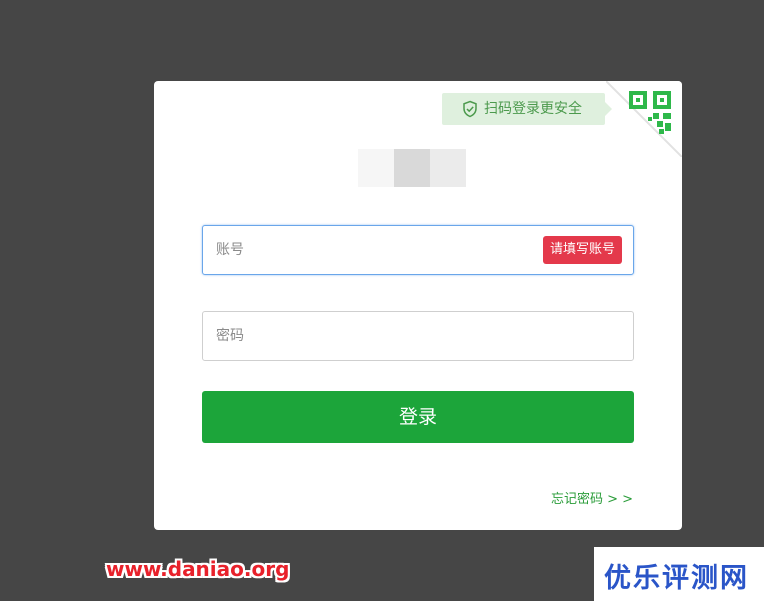  I want to click on forgot-password-link: 忘记密码 > >, so click(592, 497).